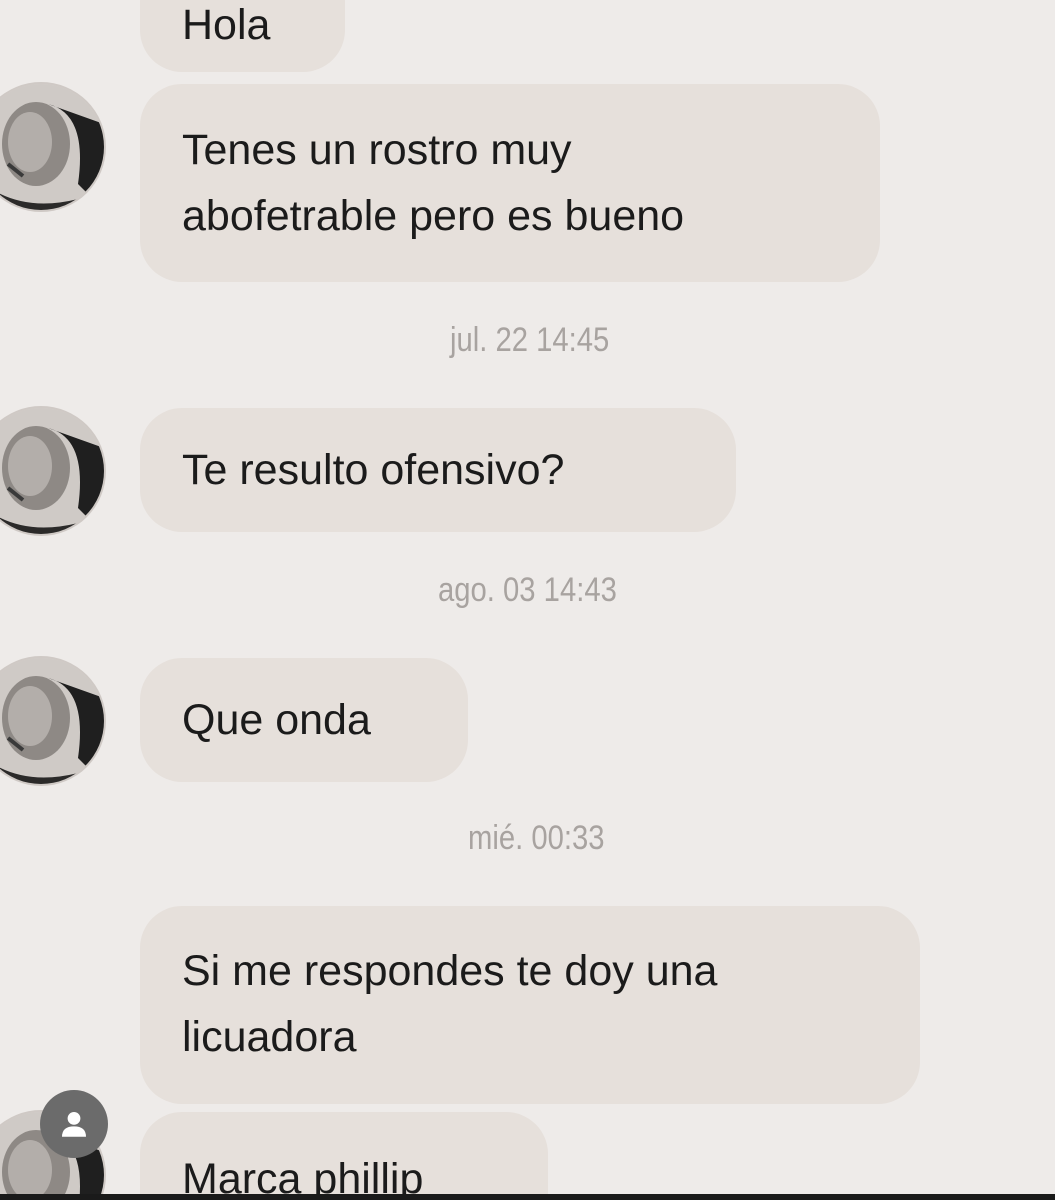  I want to click on profile-button, so click(74, 1124).